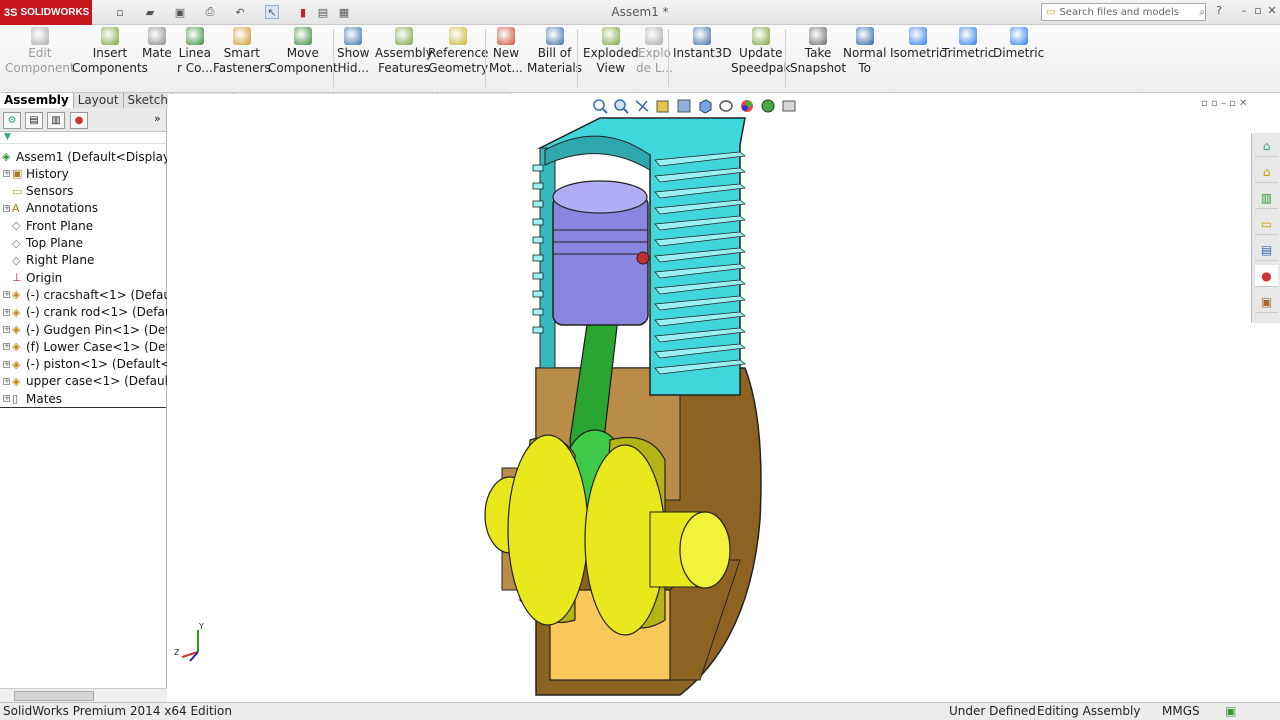 This screenshot has width=1280, height=720. I want to click on new-document-icon: ▫, so click(120, 12).